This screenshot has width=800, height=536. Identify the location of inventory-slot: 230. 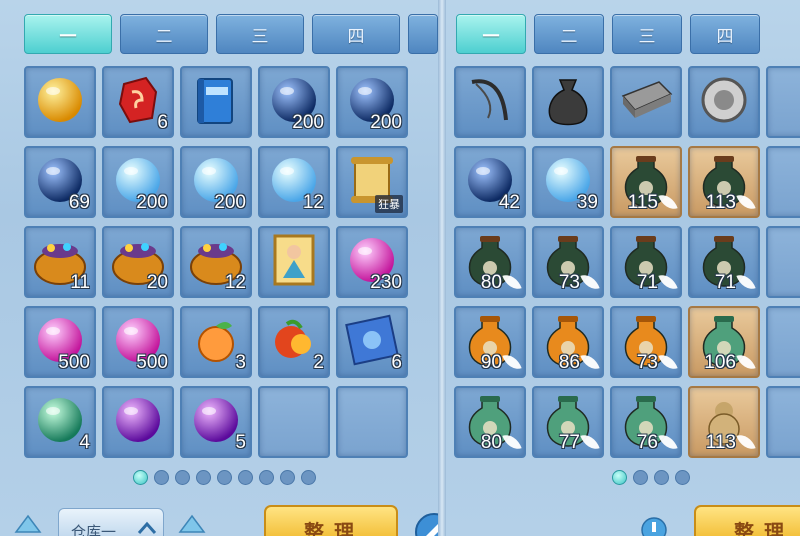
(372, 262).